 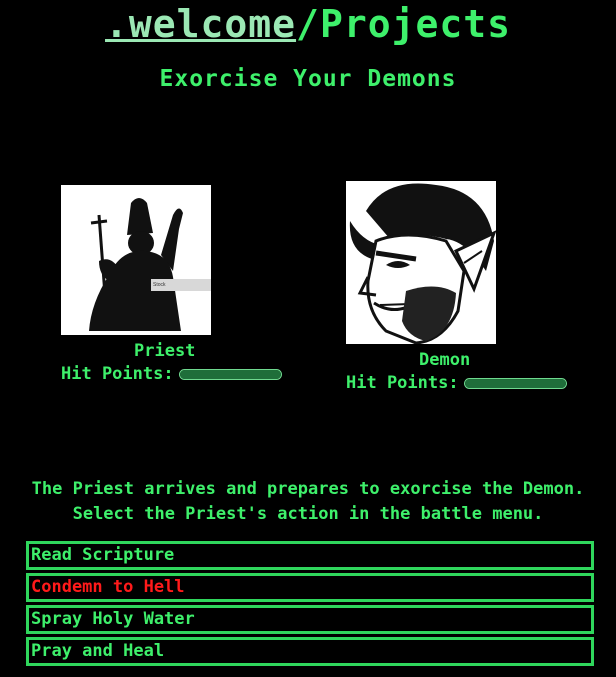 I want to click on page-header: .welcome/Projects, so click(x=308, y=24).